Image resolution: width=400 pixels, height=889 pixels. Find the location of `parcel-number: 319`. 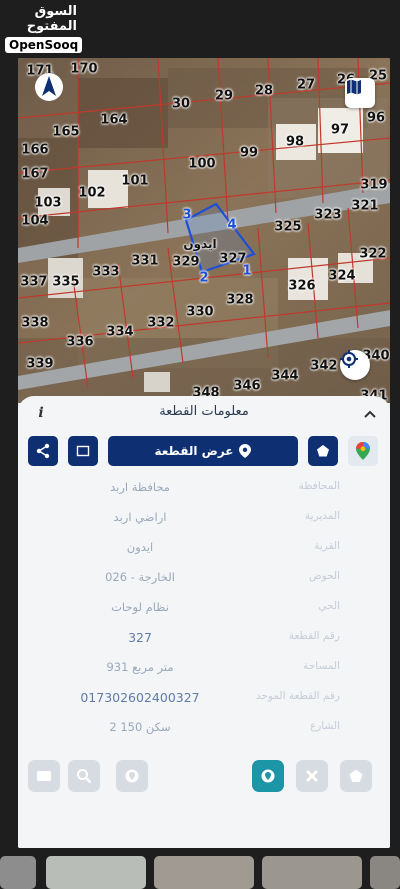

parcel-number: 319 is located at coordinates (373, 185).